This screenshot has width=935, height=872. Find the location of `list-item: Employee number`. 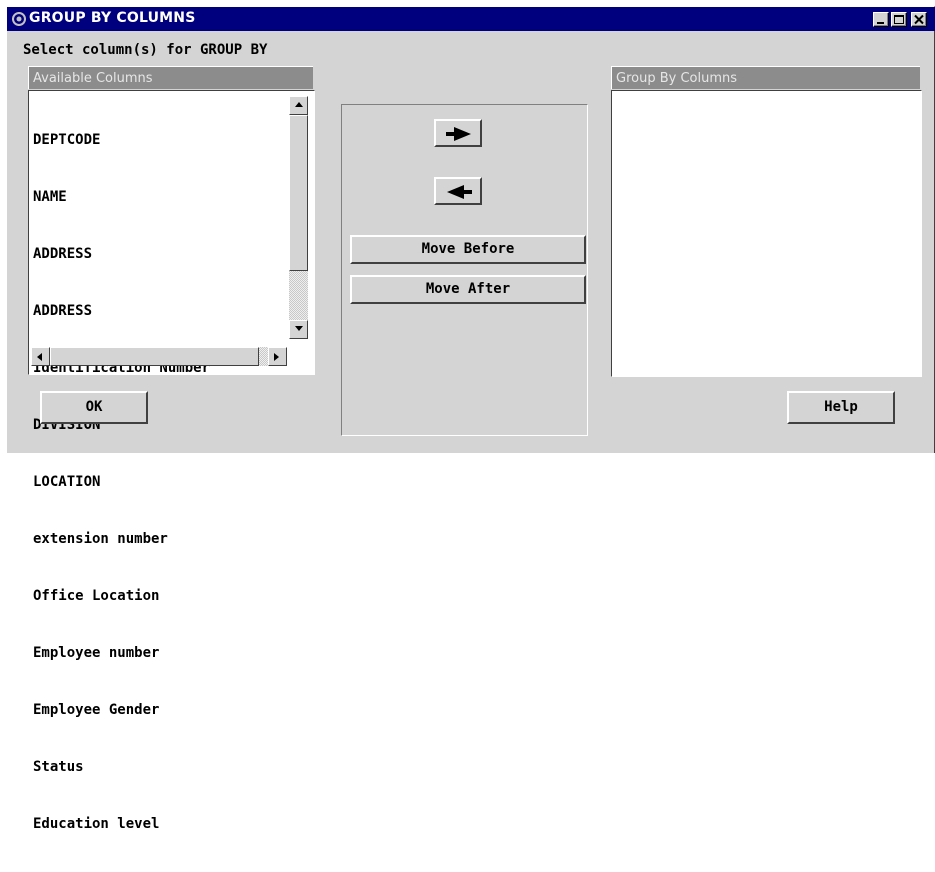

list-item: Employee number is located at coordinates (121, 653).